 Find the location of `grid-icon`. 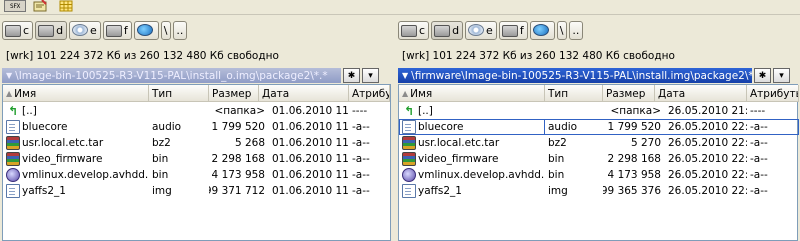

grid-icon is located at coordinates (66, 6).